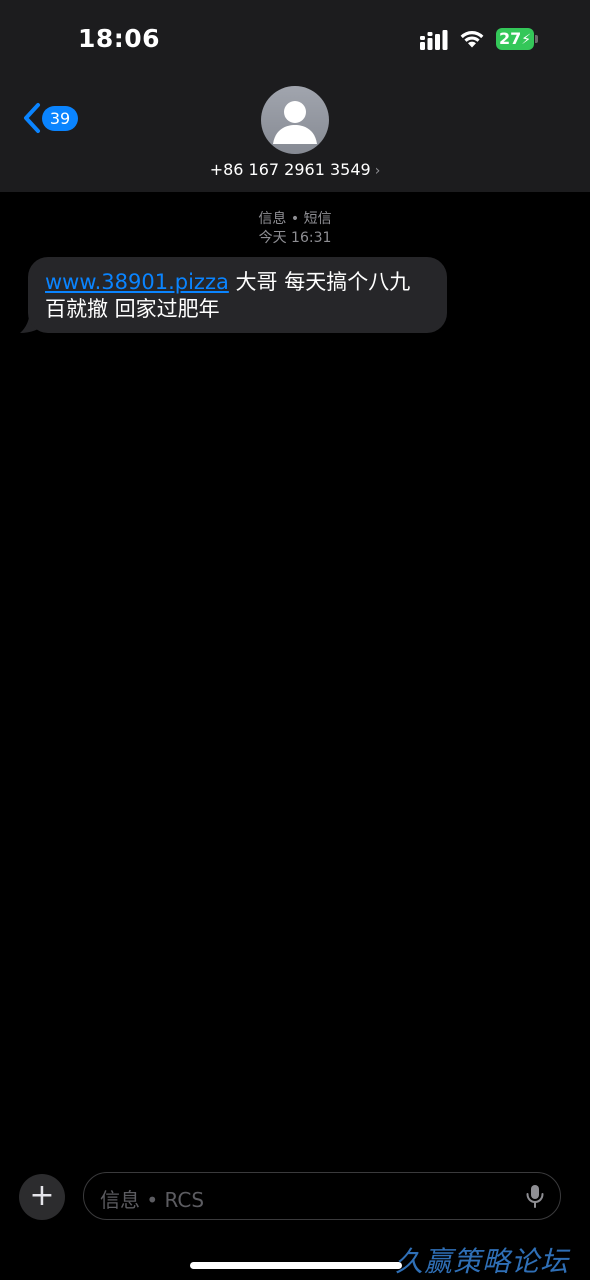  Describe the element at coordinates (295, 219) in the screenshot. I see `message-service-label: 信息 • 短信` at that location.